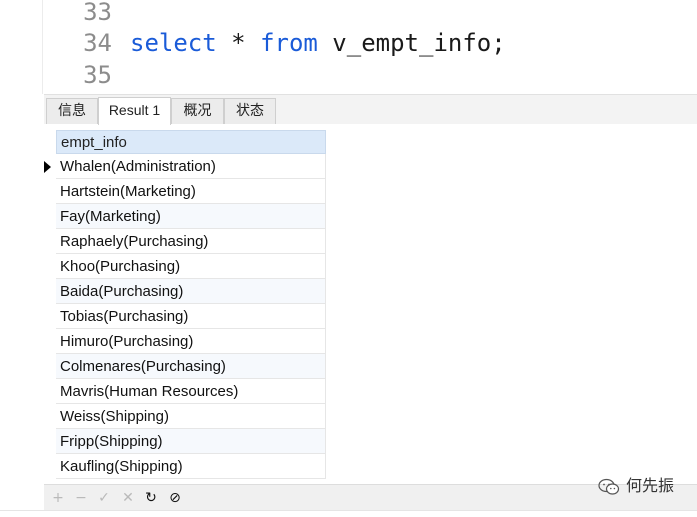 The width and height of the screenshot is (697, 517). Describe the element at coordinates (110, 216) in the screenshot. I see `table-cell: Fay(Marketing)` at that location.